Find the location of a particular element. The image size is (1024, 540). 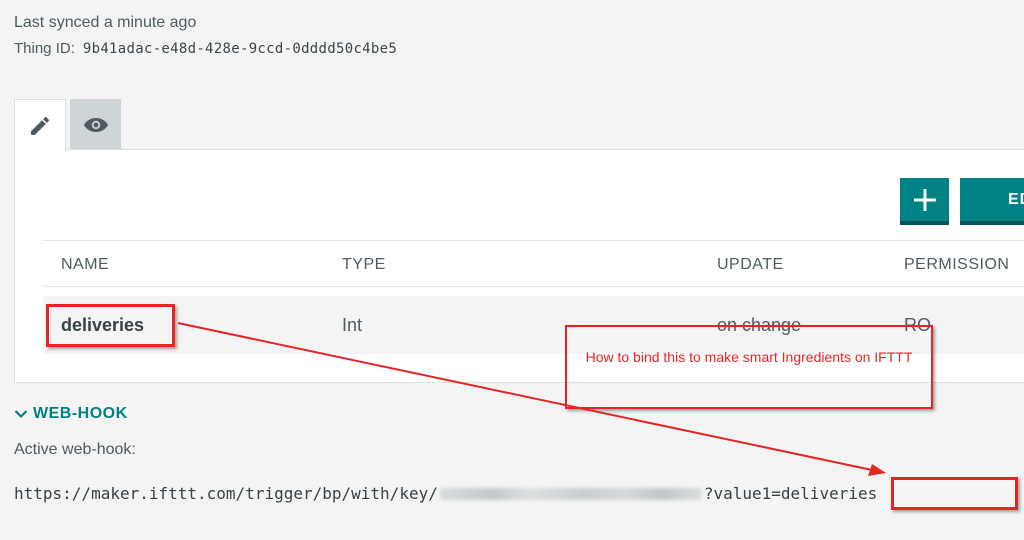

webhook-url-value: deliveries is located at coordinates (829, 493).